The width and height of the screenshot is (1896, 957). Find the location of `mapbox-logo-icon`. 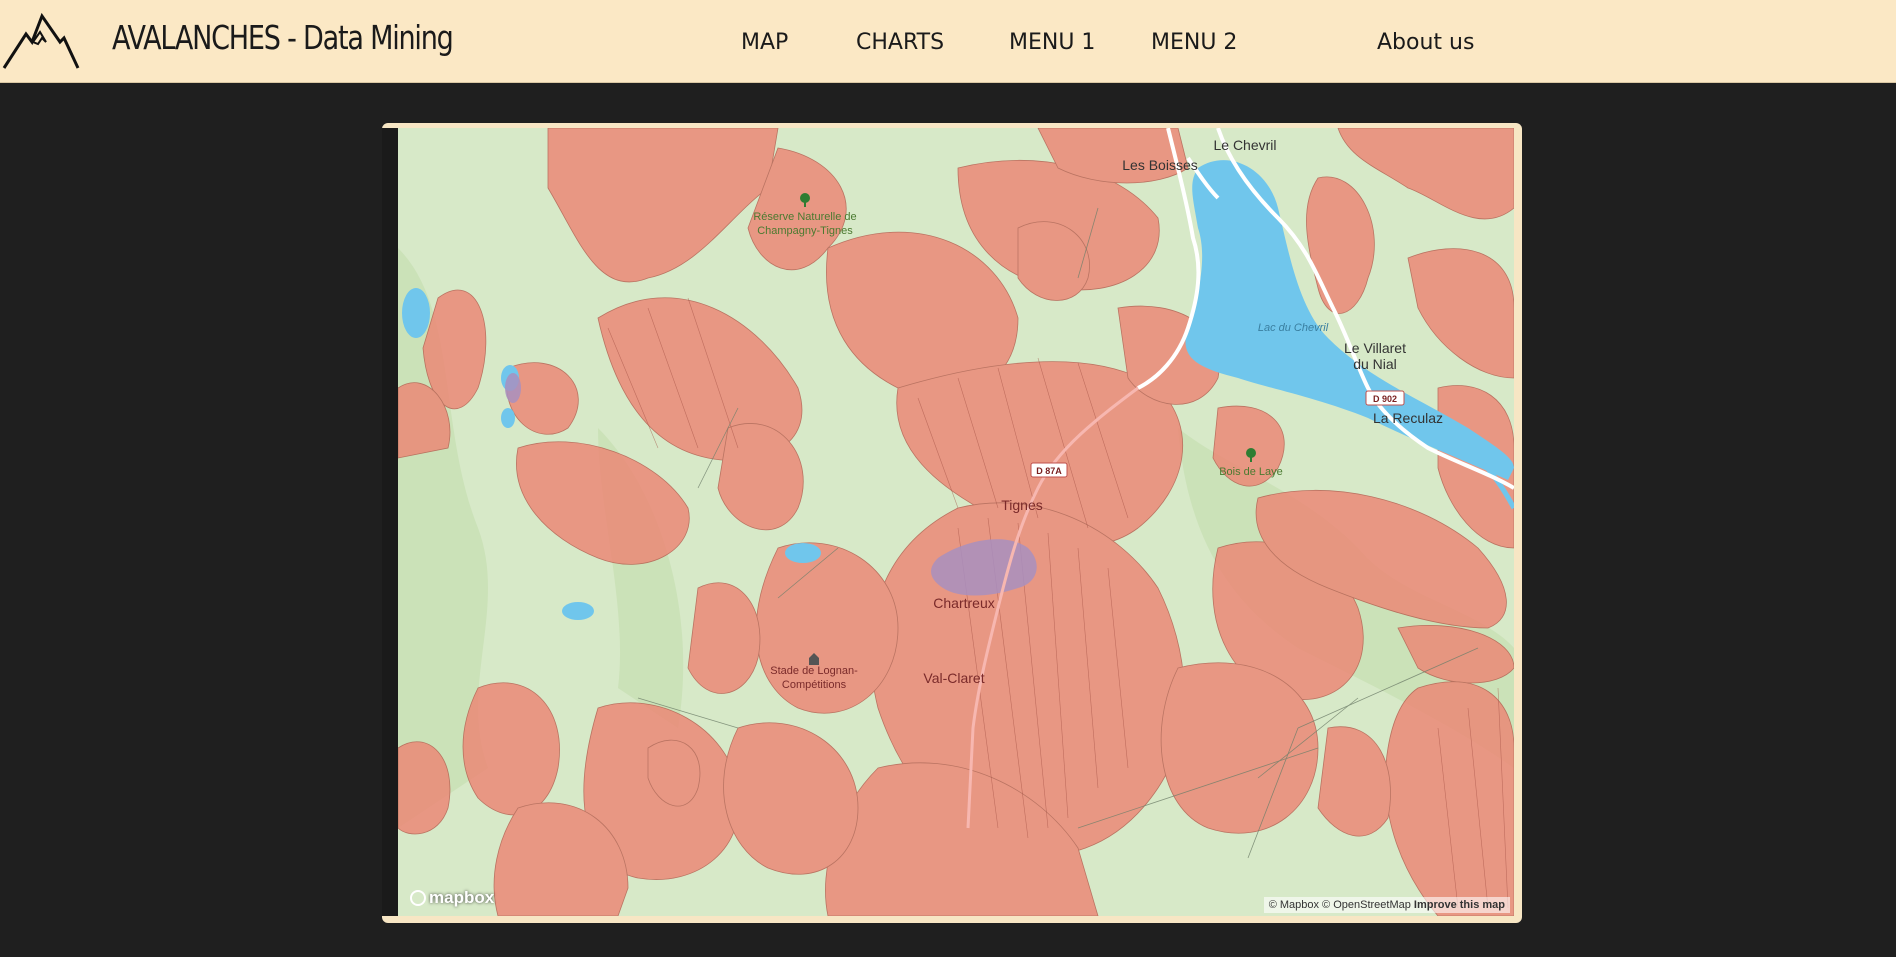

mapbox-logo-icon is located at coordinates (418, 898).